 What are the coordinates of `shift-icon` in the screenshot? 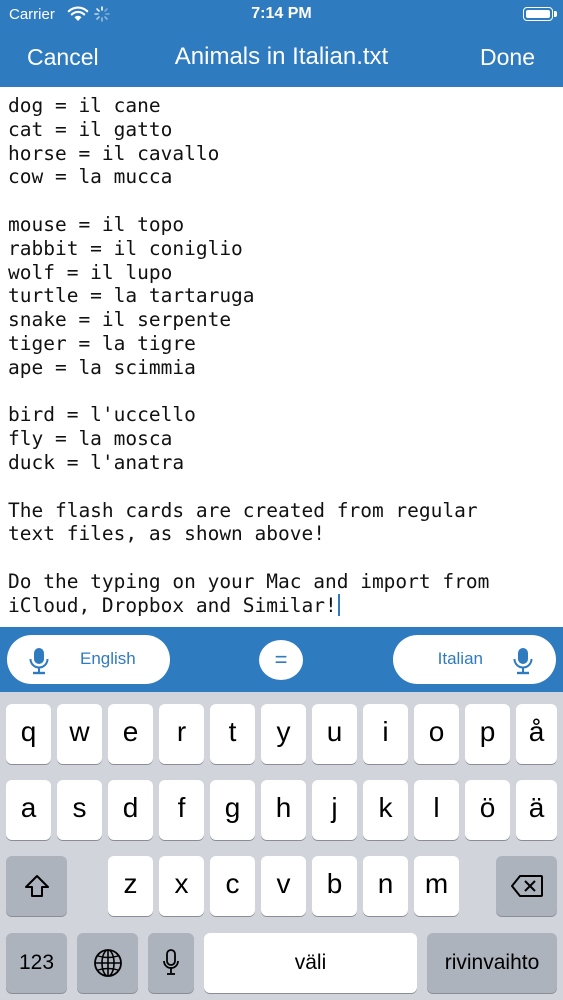 It's located at (36, 886).